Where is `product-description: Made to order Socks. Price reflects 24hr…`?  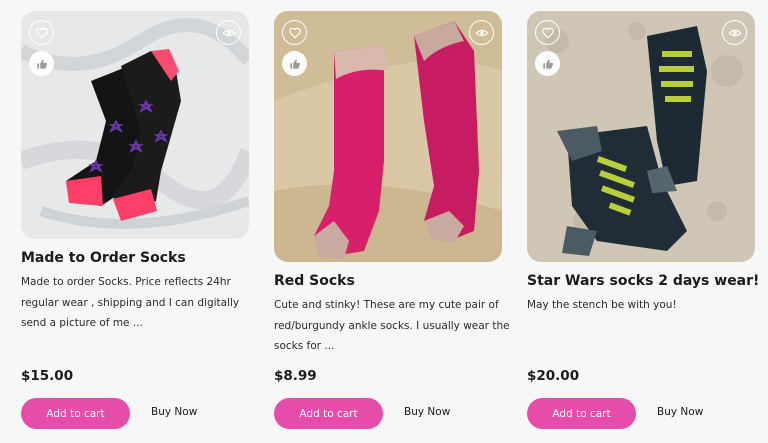 product-description: Made to order Socks. Price reflects 24hr… is located at coordinates (130, 302).